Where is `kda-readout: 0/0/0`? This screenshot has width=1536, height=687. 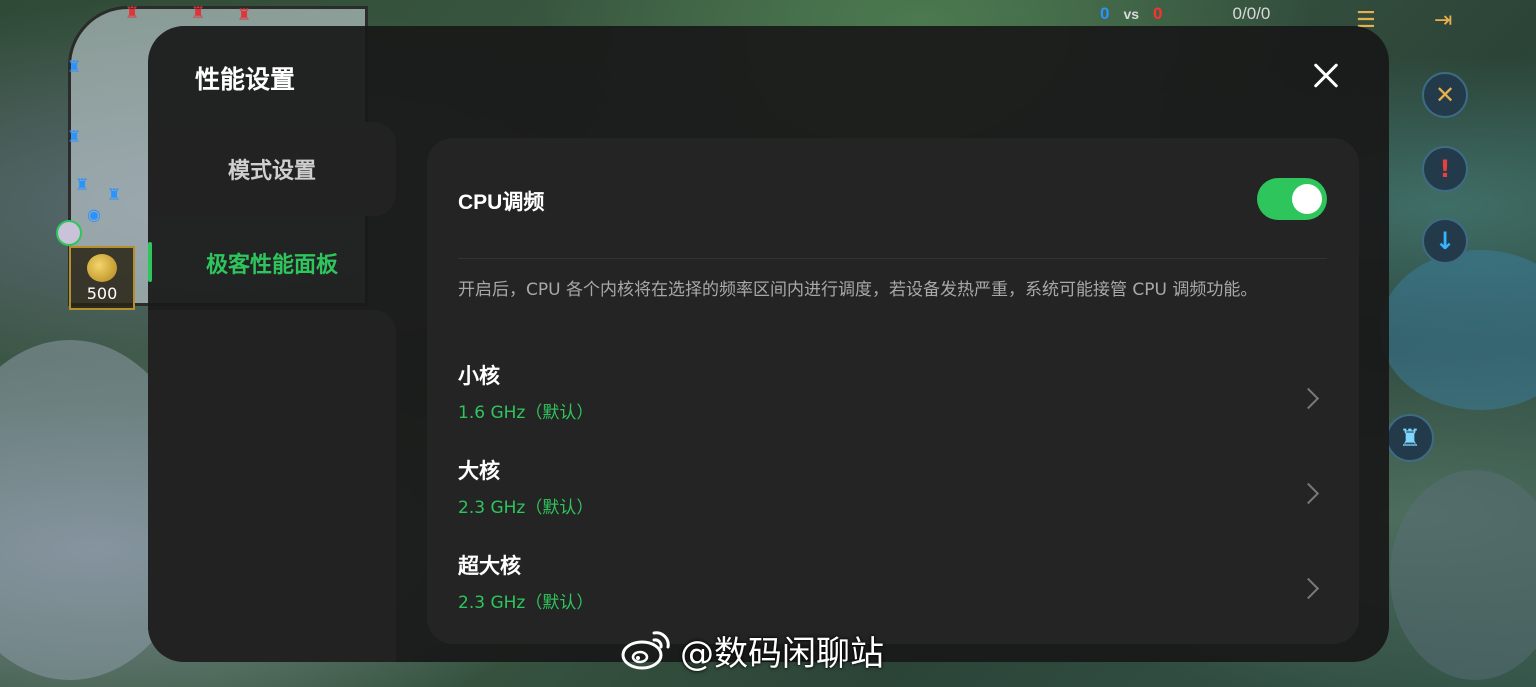
kda-readout: 0/0/0 is located at coordinates (1251, 13).